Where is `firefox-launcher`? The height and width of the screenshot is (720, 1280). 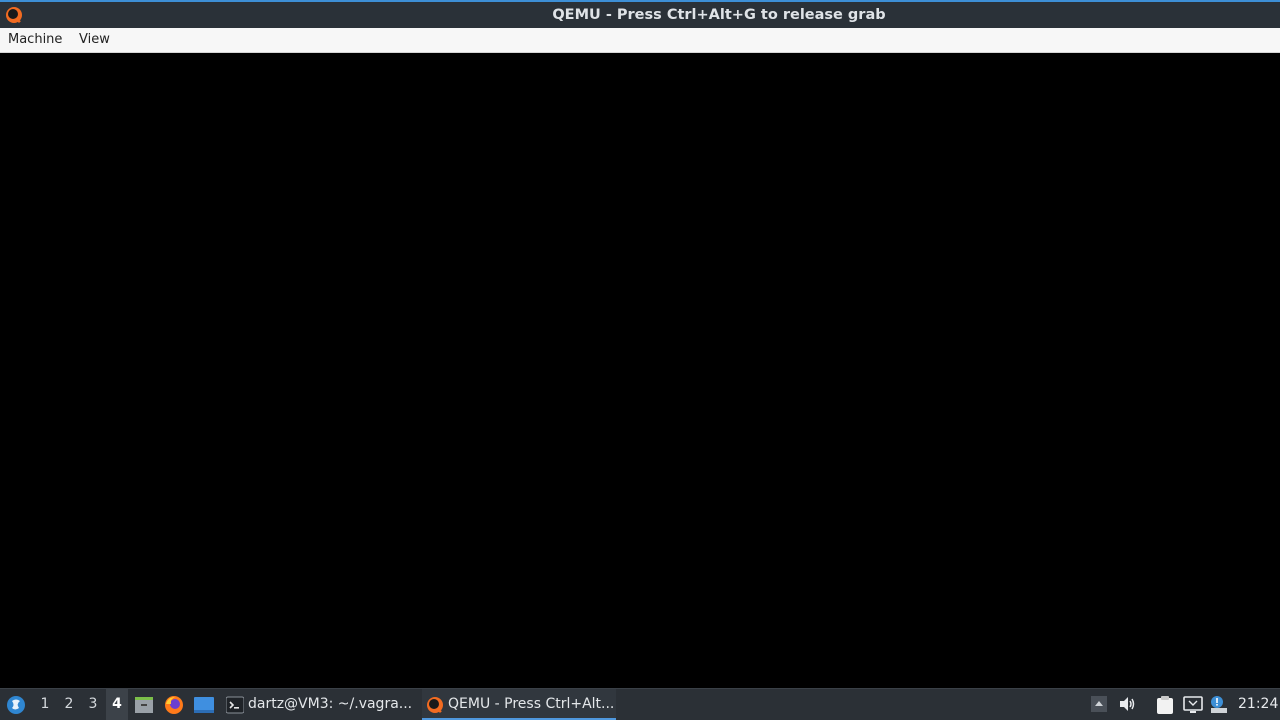 firefox-launcher is located at coordinates (174, 704).